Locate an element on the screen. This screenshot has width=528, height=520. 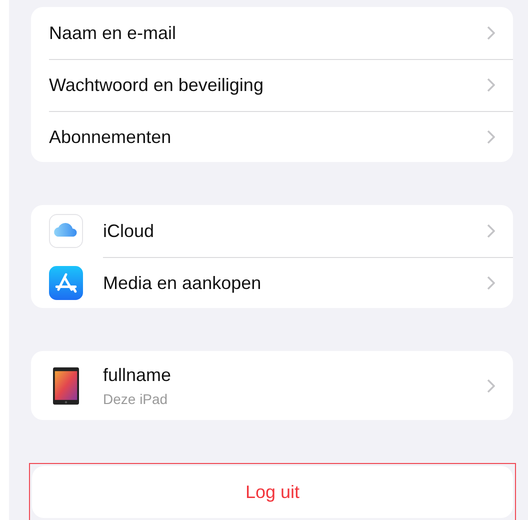
row-label: Media en aankopen is located at coordinates (182, 283).